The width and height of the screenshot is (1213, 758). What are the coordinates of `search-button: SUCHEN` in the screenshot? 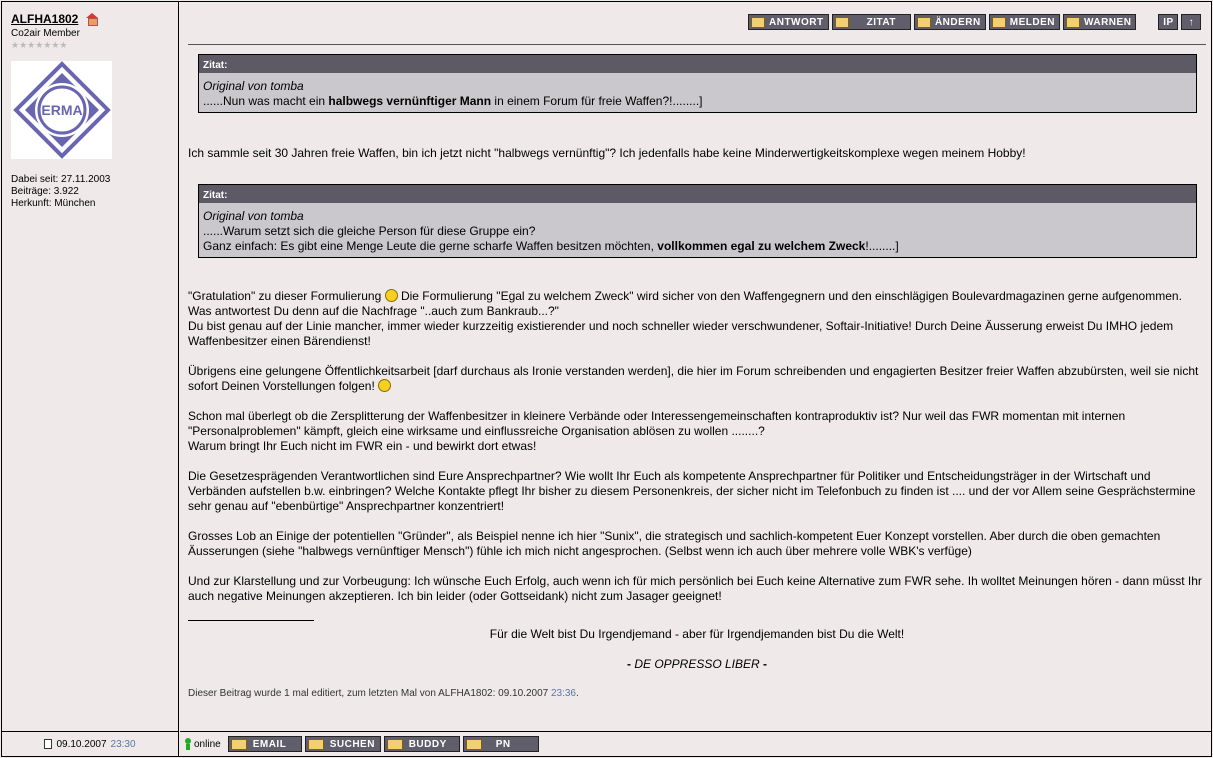 It's located at (342, 744).